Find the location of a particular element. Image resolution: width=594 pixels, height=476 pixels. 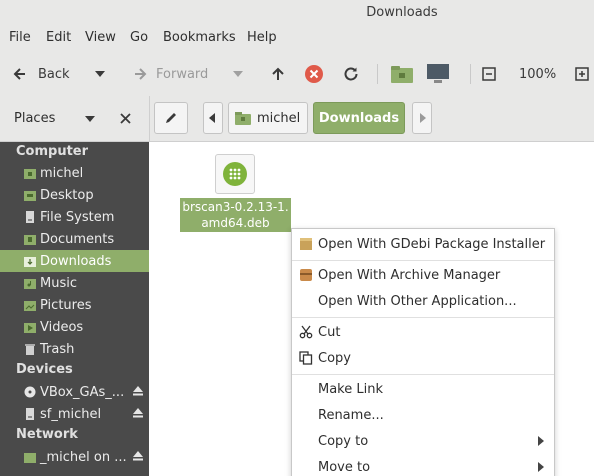

sidebar-item-downloads: Downloads is located at coordinates (74, 261).